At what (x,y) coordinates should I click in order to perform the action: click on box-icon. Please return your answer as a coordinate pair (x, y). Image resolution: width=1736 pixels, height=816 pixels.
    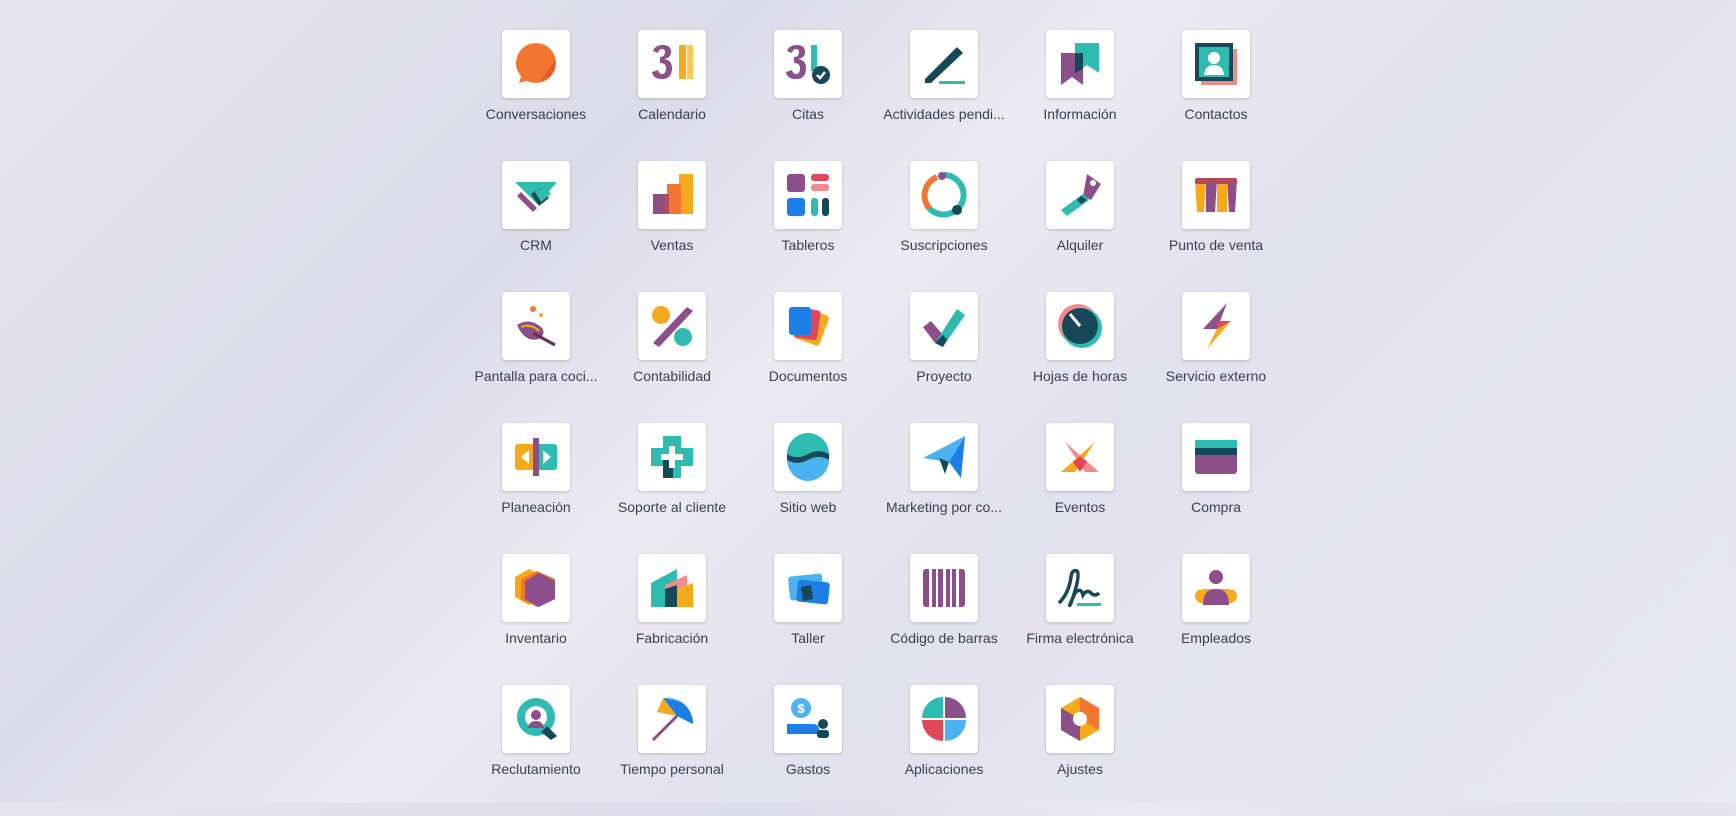
    Looking at the image, I should click on (536, 588).